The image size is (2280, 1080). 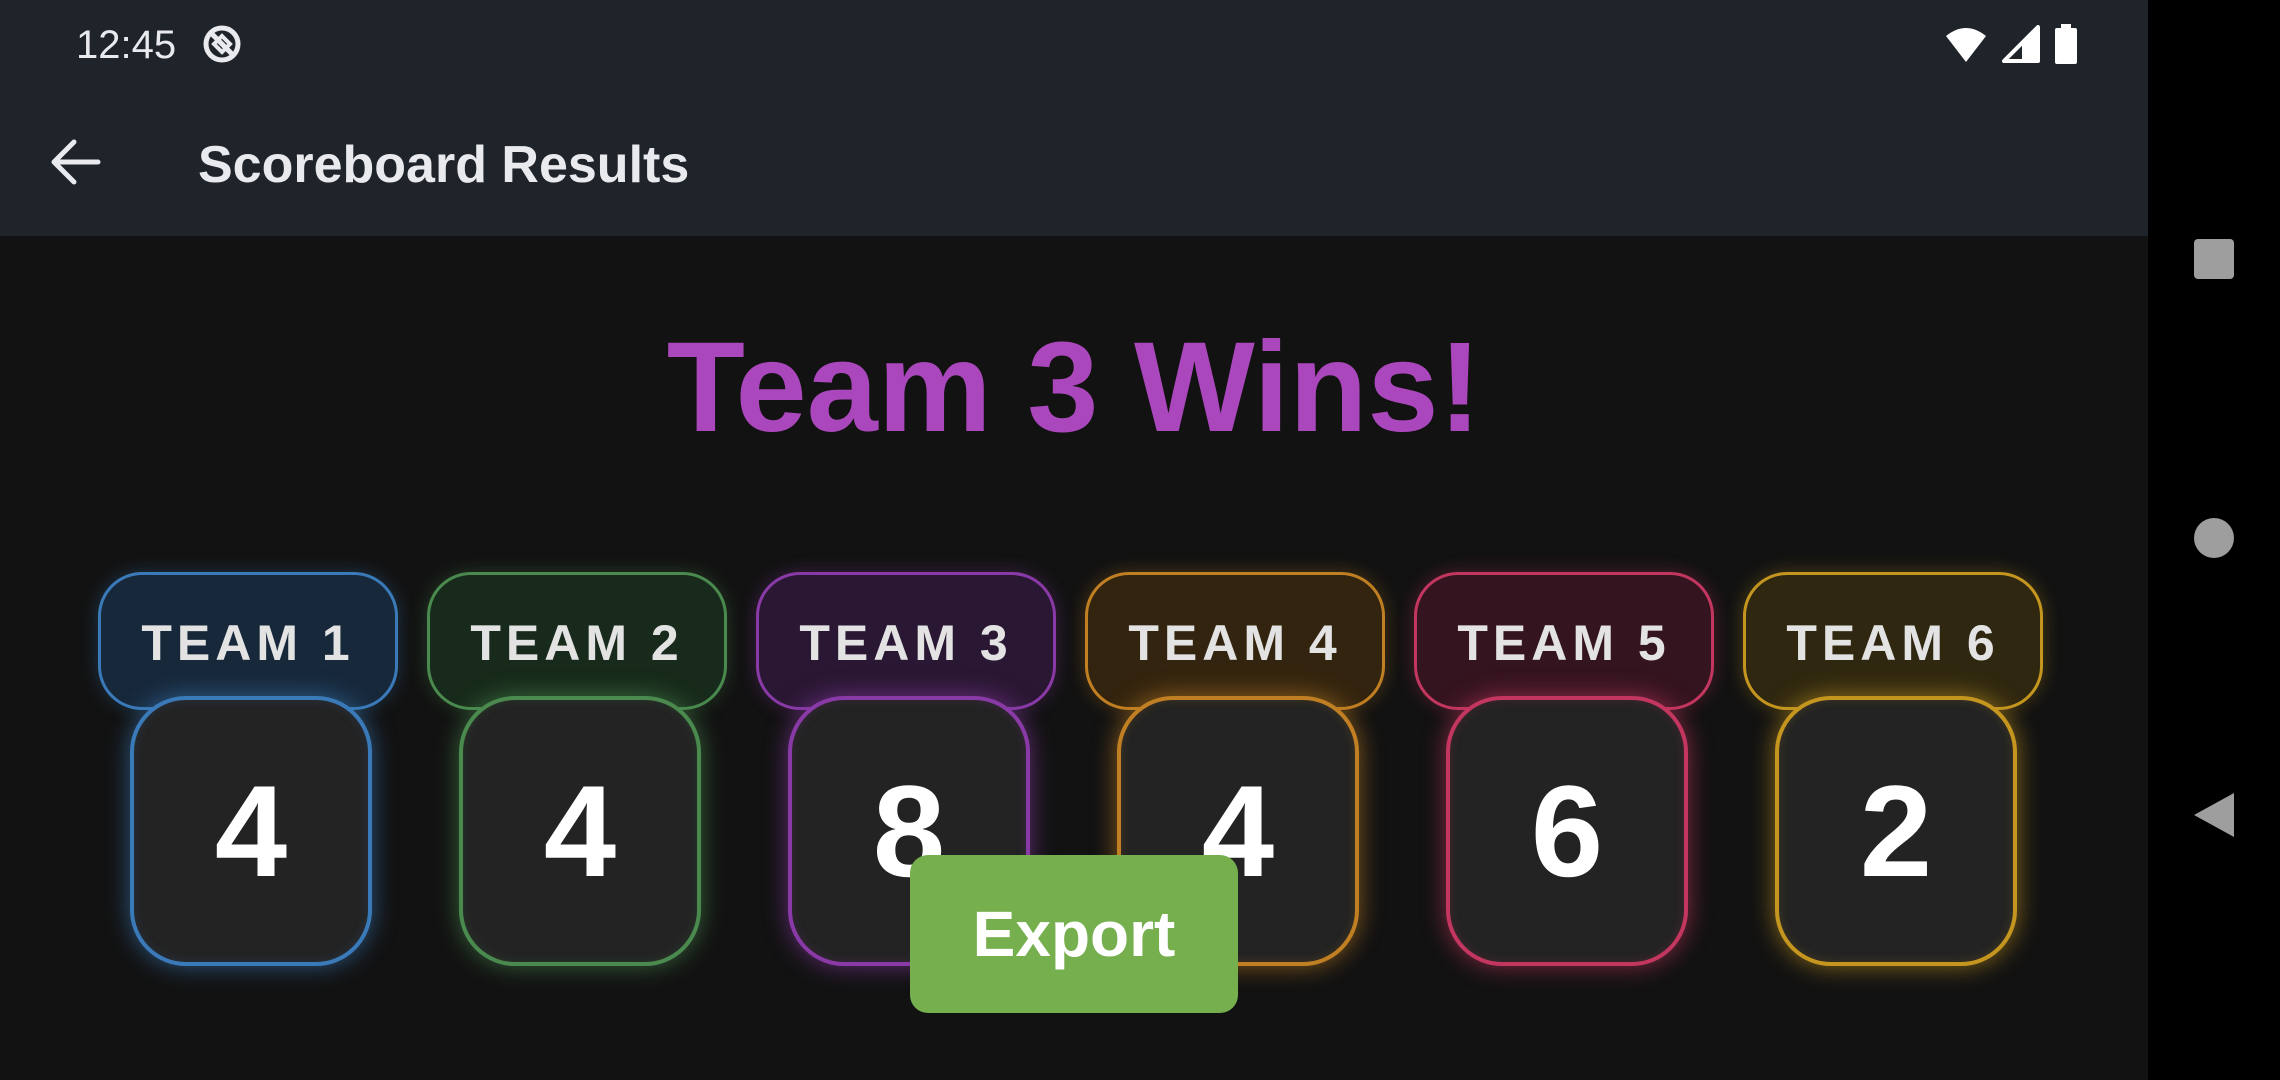 I want to click on team-label: TEAM 3, so click(x=906, y=643).